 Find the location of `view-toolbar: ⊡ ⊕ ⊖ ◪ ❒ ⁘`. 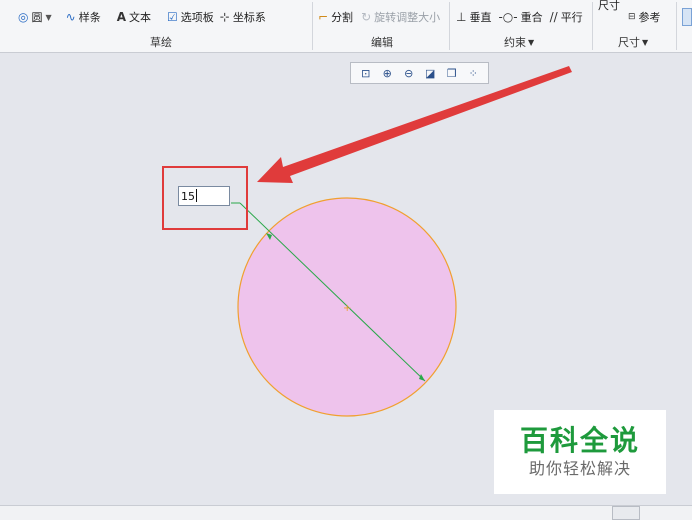

view-toolbar: ⊡ ⊕ ⊖ ◪ ❒ ⁘ is located at coordinates (419, 73).